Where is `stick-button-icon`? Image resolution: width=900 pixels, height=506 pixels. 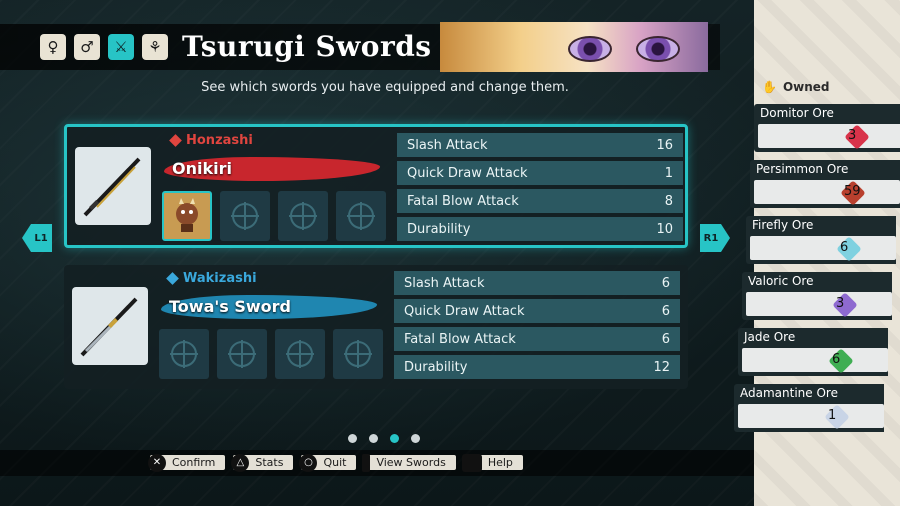
stick-button-icon is located at coordinates (366, 462).